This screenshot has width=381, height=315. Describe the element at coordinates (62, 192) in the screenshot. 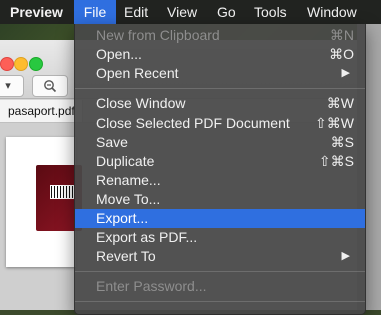

I see `barcode-image` at that location.